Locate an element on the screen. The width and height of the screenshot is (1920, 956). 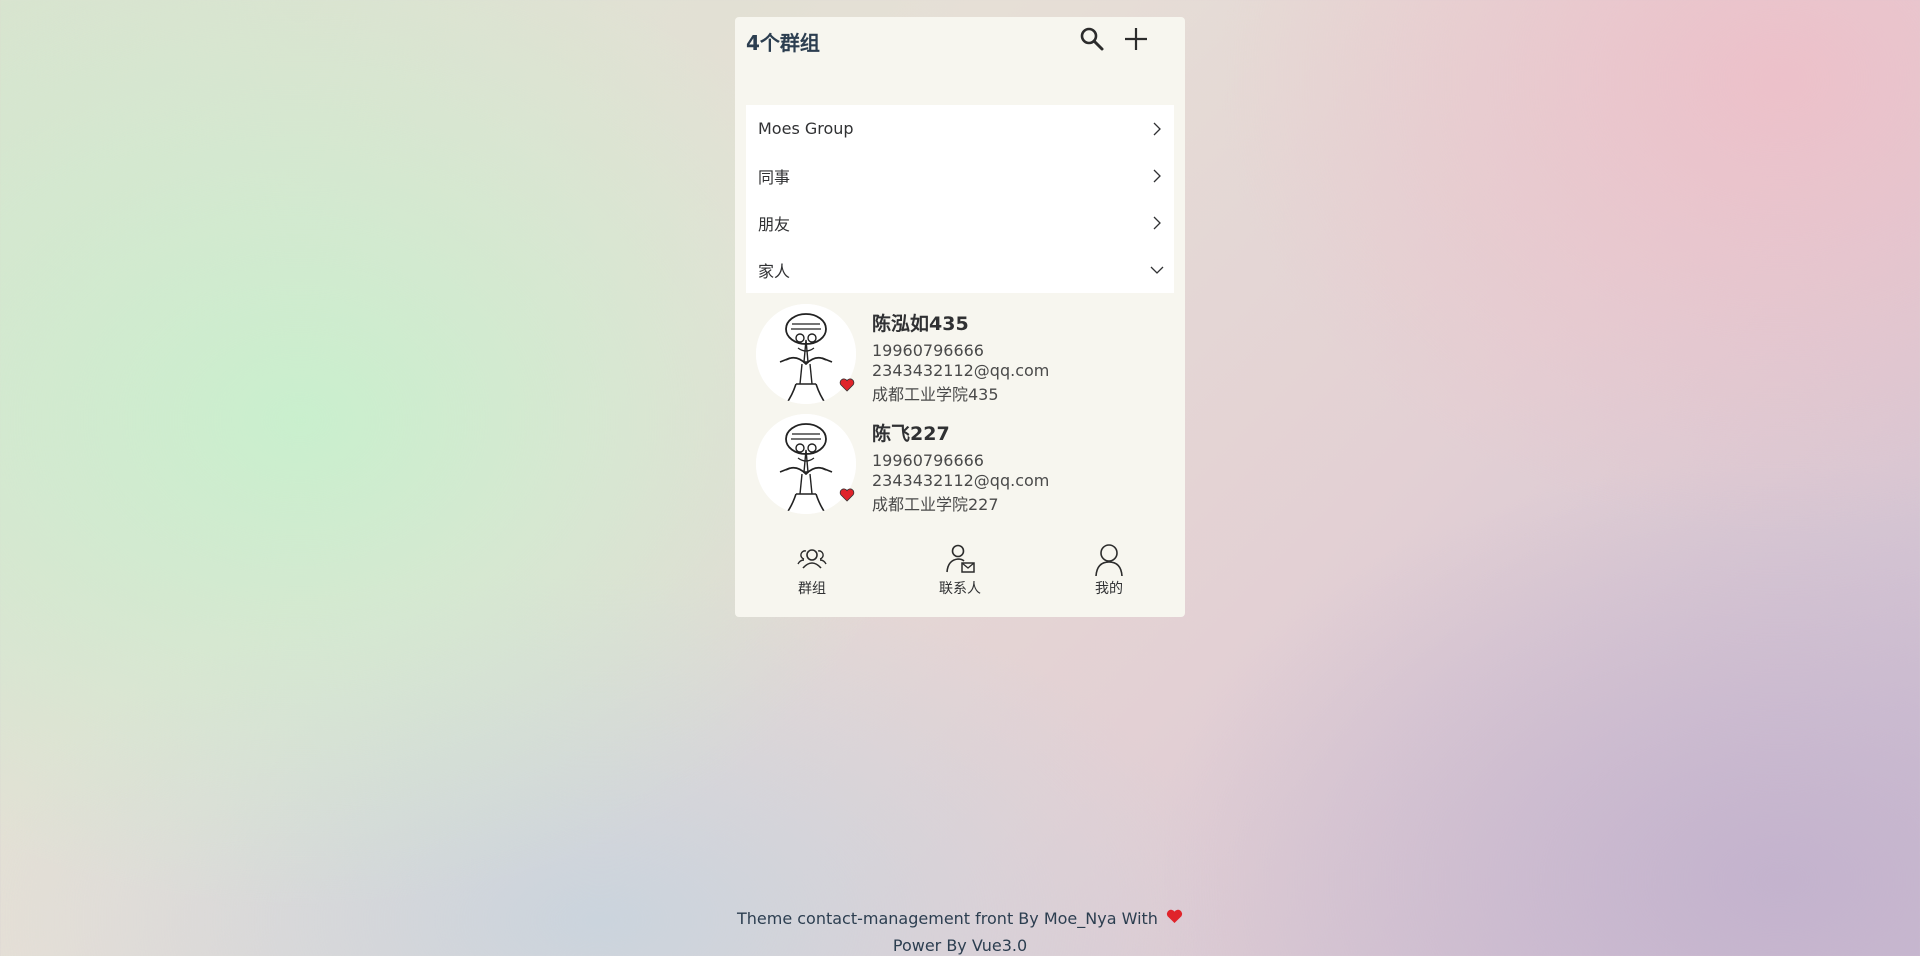
tab-label: 联系人 is located at coordinates (960, 589).